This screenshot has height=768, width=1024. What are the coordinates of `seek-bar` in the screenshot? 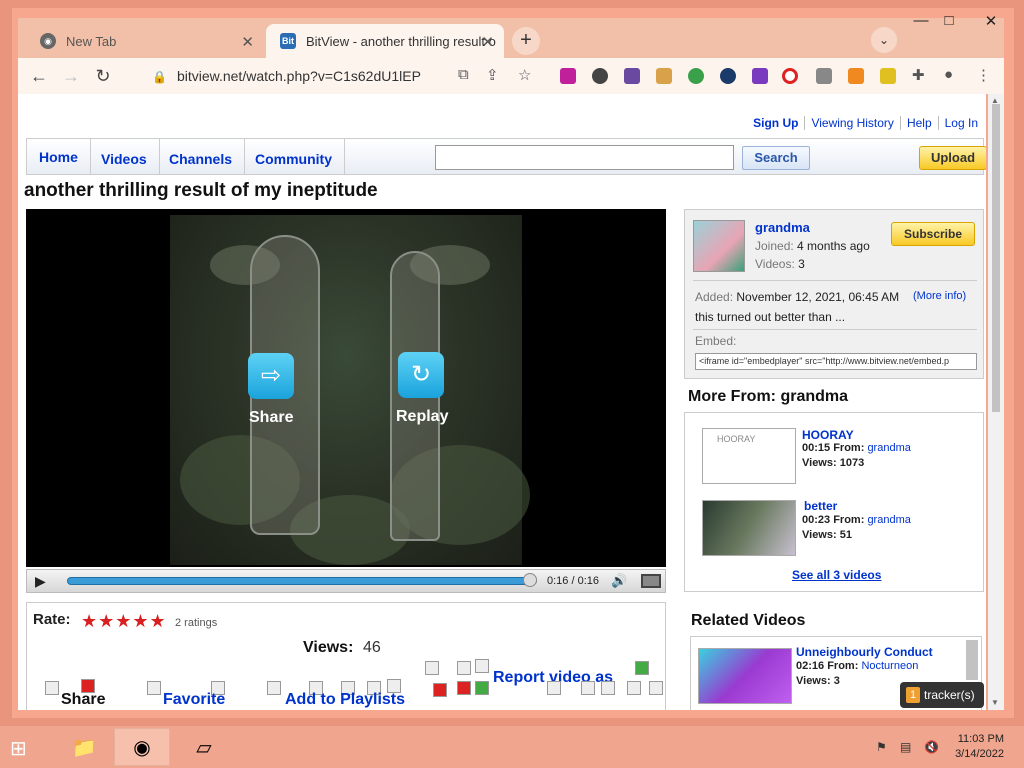 It's located at (302, 581).